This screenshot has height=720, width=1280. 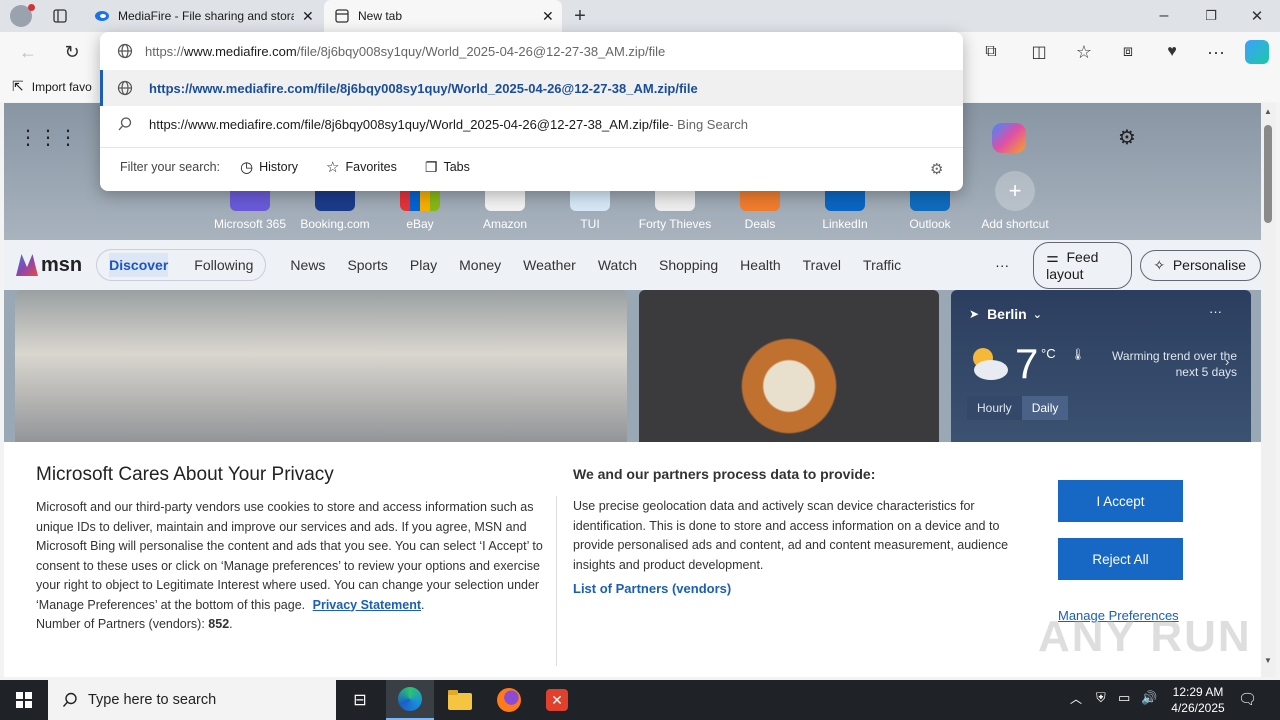 I want to click on shortcut-label: eBay, so click(x=420, y=224).